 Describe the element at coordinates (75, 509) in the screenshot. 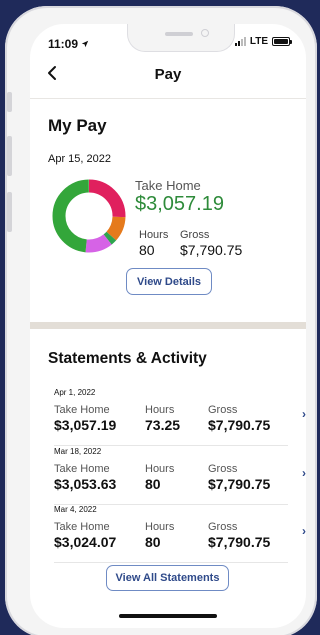

I see `statement-date: Mar 4, 2022` at that location.